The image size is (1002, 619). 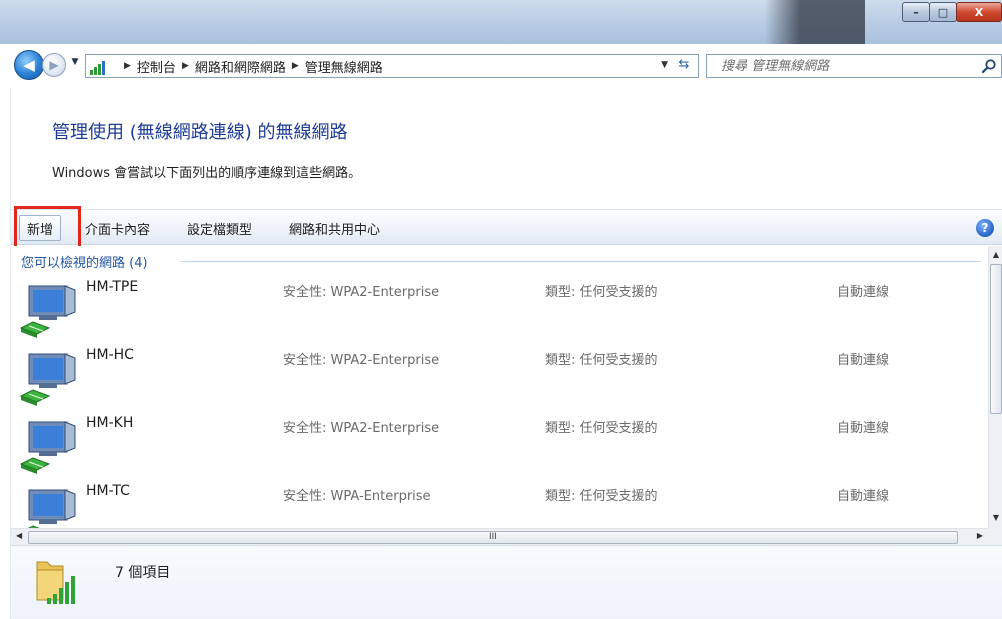 I want to click on horizontal-scroll-thumb: III, so click(x=493, y=537).